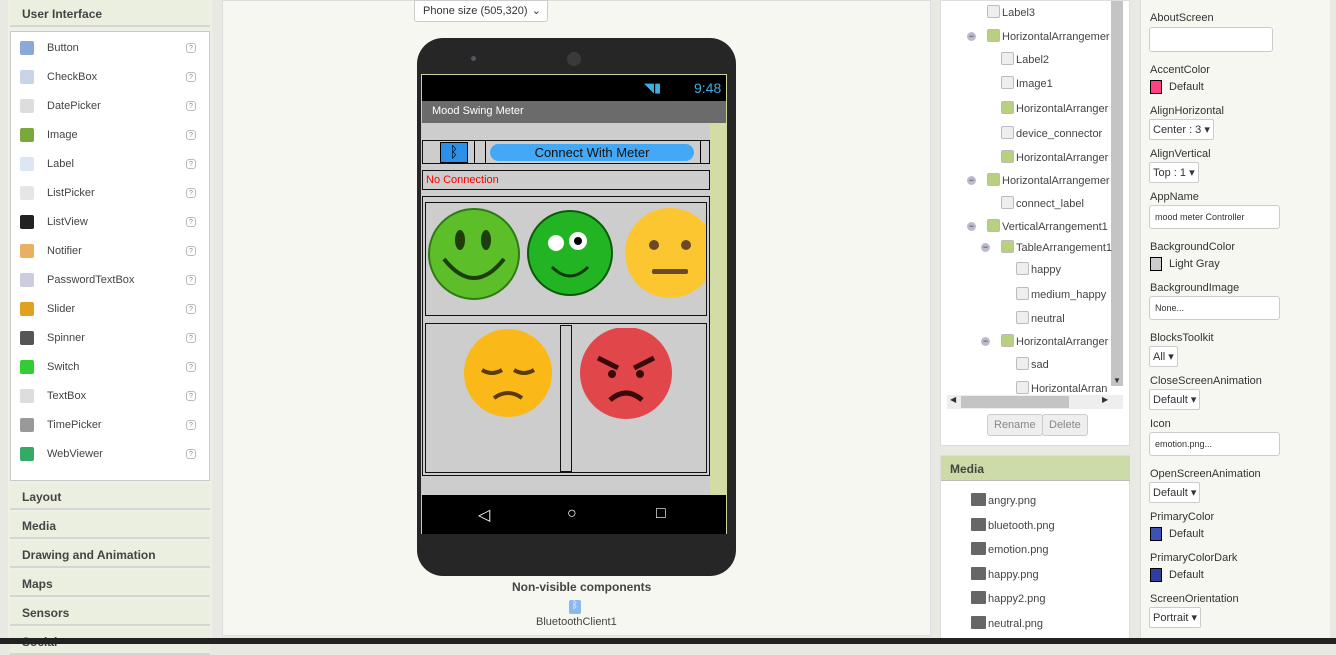 The width and height of the screenshot is (1336, 655). I want to click on back-icon: ◁, so click(484, 515).